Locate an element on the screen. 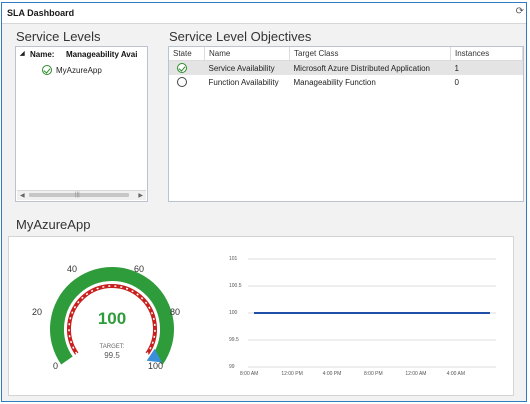  column-header-target-class: Target Class is located at coordinates (370, 54).